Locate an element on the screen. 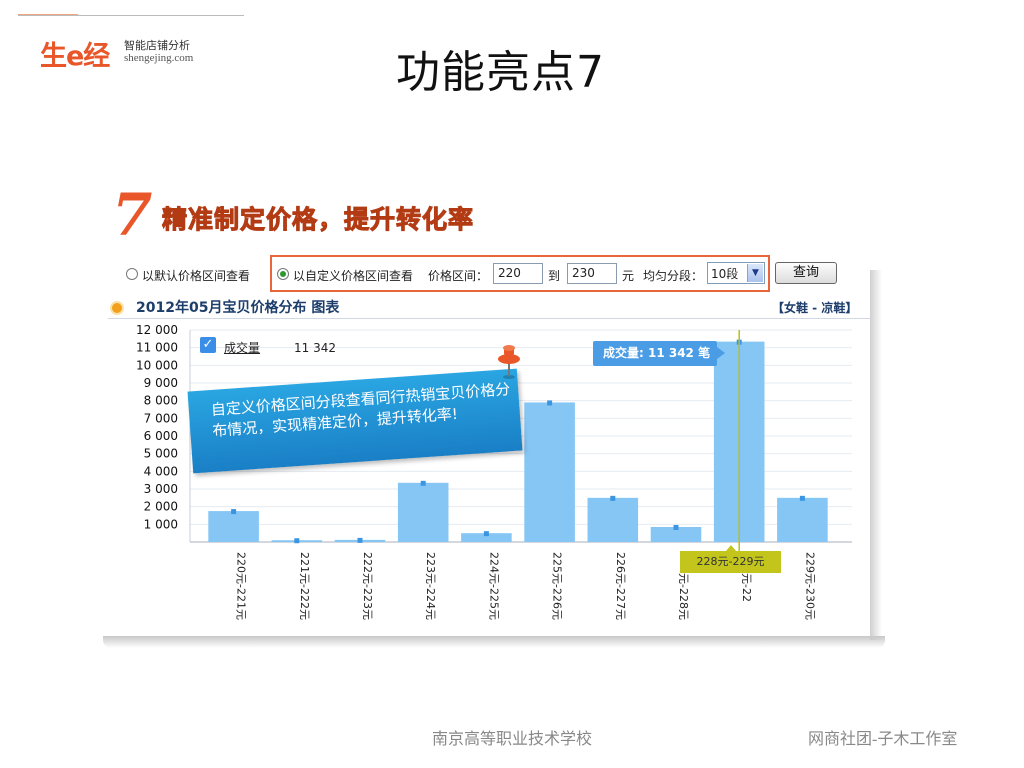  y-tick-label: 8 000 is located at coordinates (161, 401).